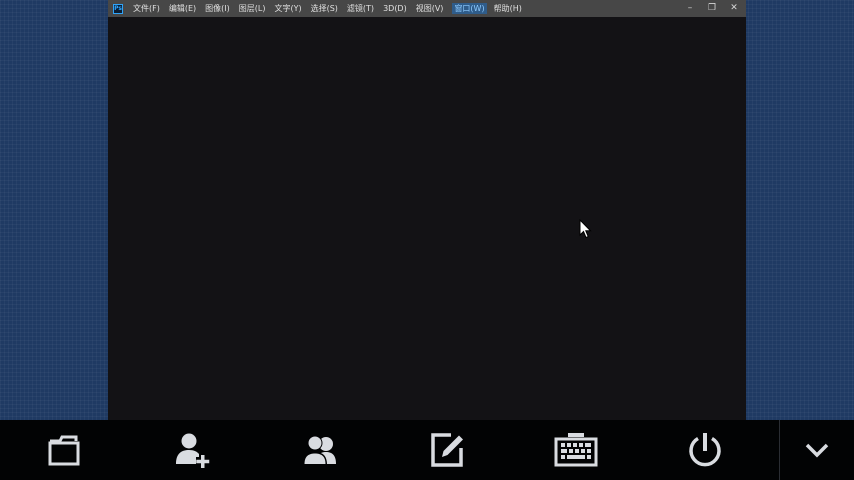 The width and height of the screenshot is (854, 480). I want to click on power-button, so click(705, 450).